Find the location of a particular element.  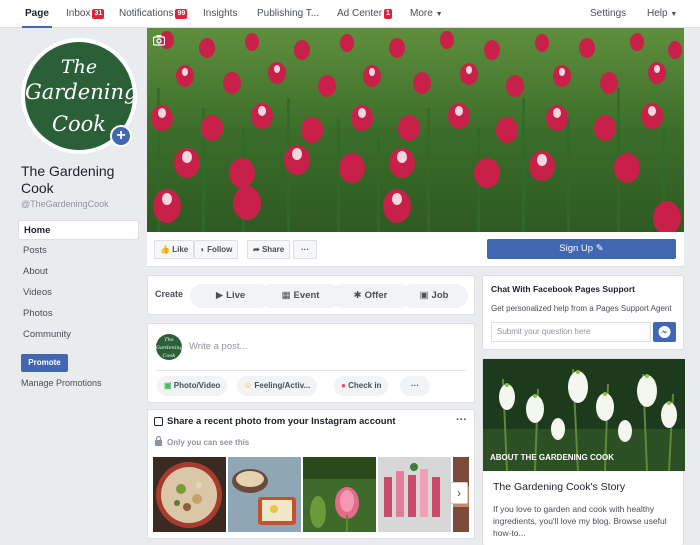

job-label: Job is located at coordinates (440, 295).